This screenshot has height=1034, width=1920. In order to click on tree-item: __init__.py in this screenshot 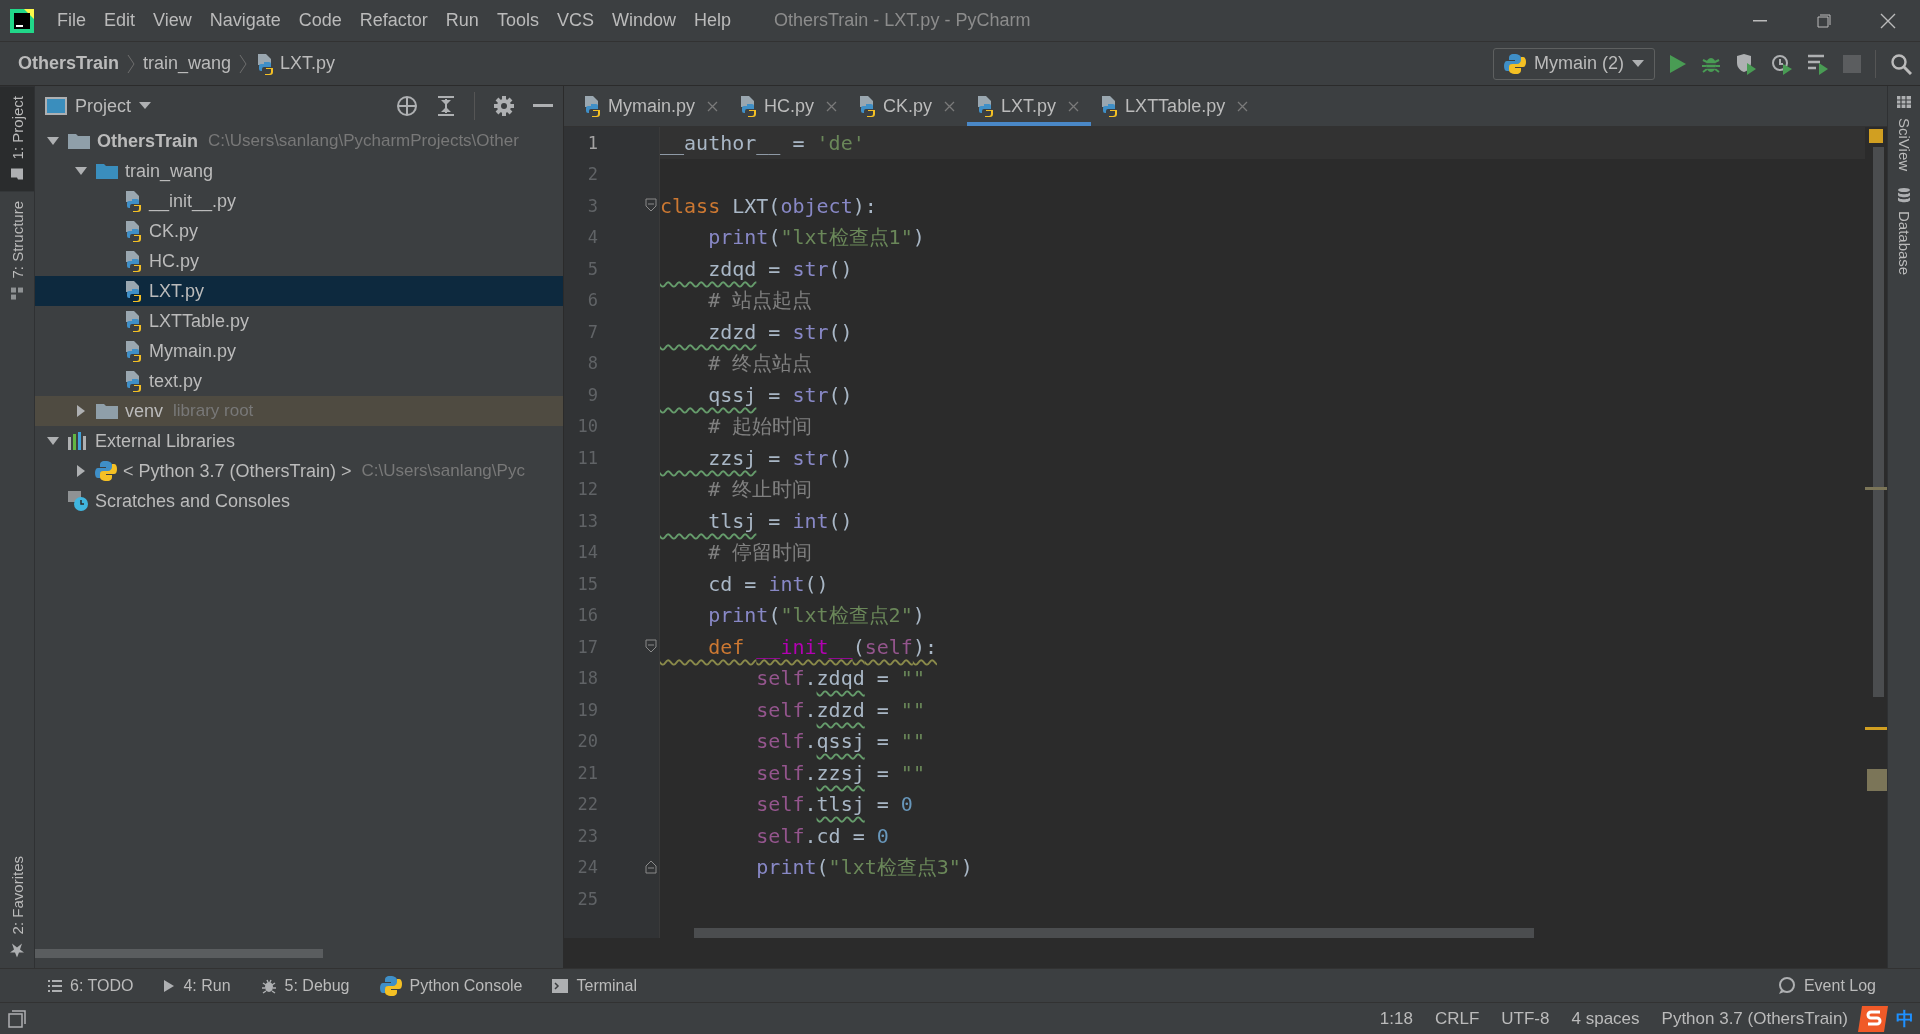, I will do `click(299, 201)`.